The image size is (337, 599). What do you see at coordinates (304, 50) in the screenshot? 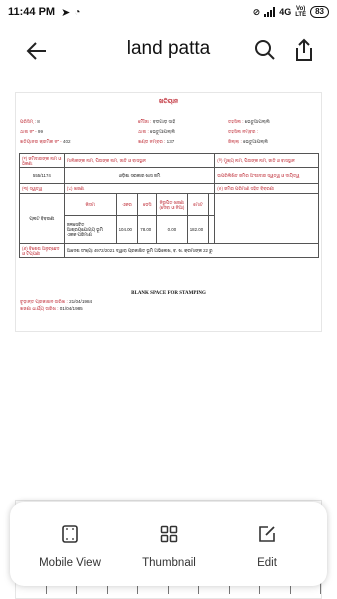
I see `share-icon` at bounding box center [304, 50].